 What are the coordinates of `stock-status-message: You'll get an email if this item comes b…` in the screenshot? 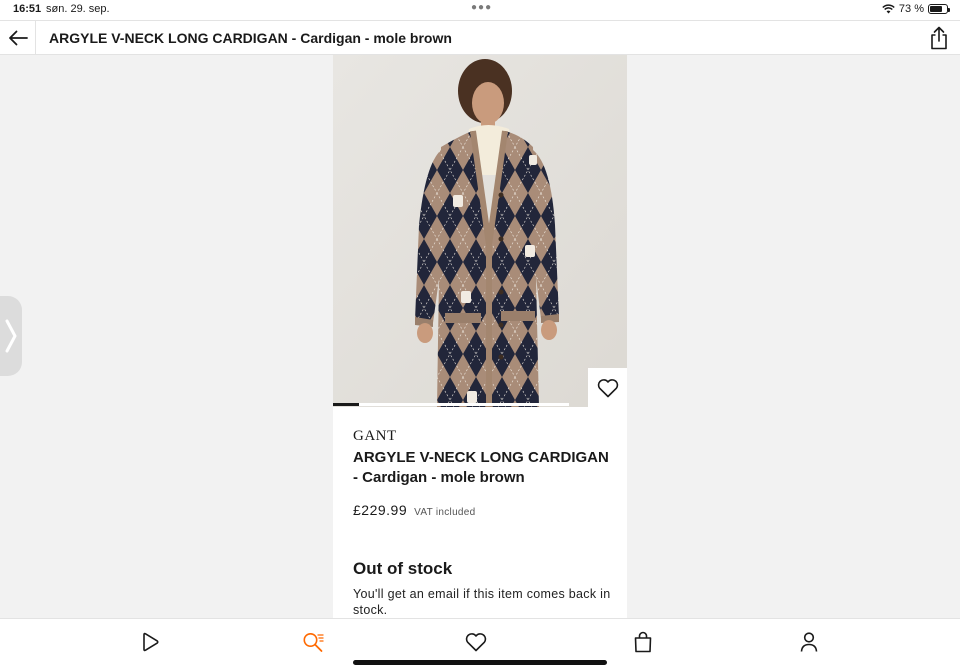 It's located at (482, 602).